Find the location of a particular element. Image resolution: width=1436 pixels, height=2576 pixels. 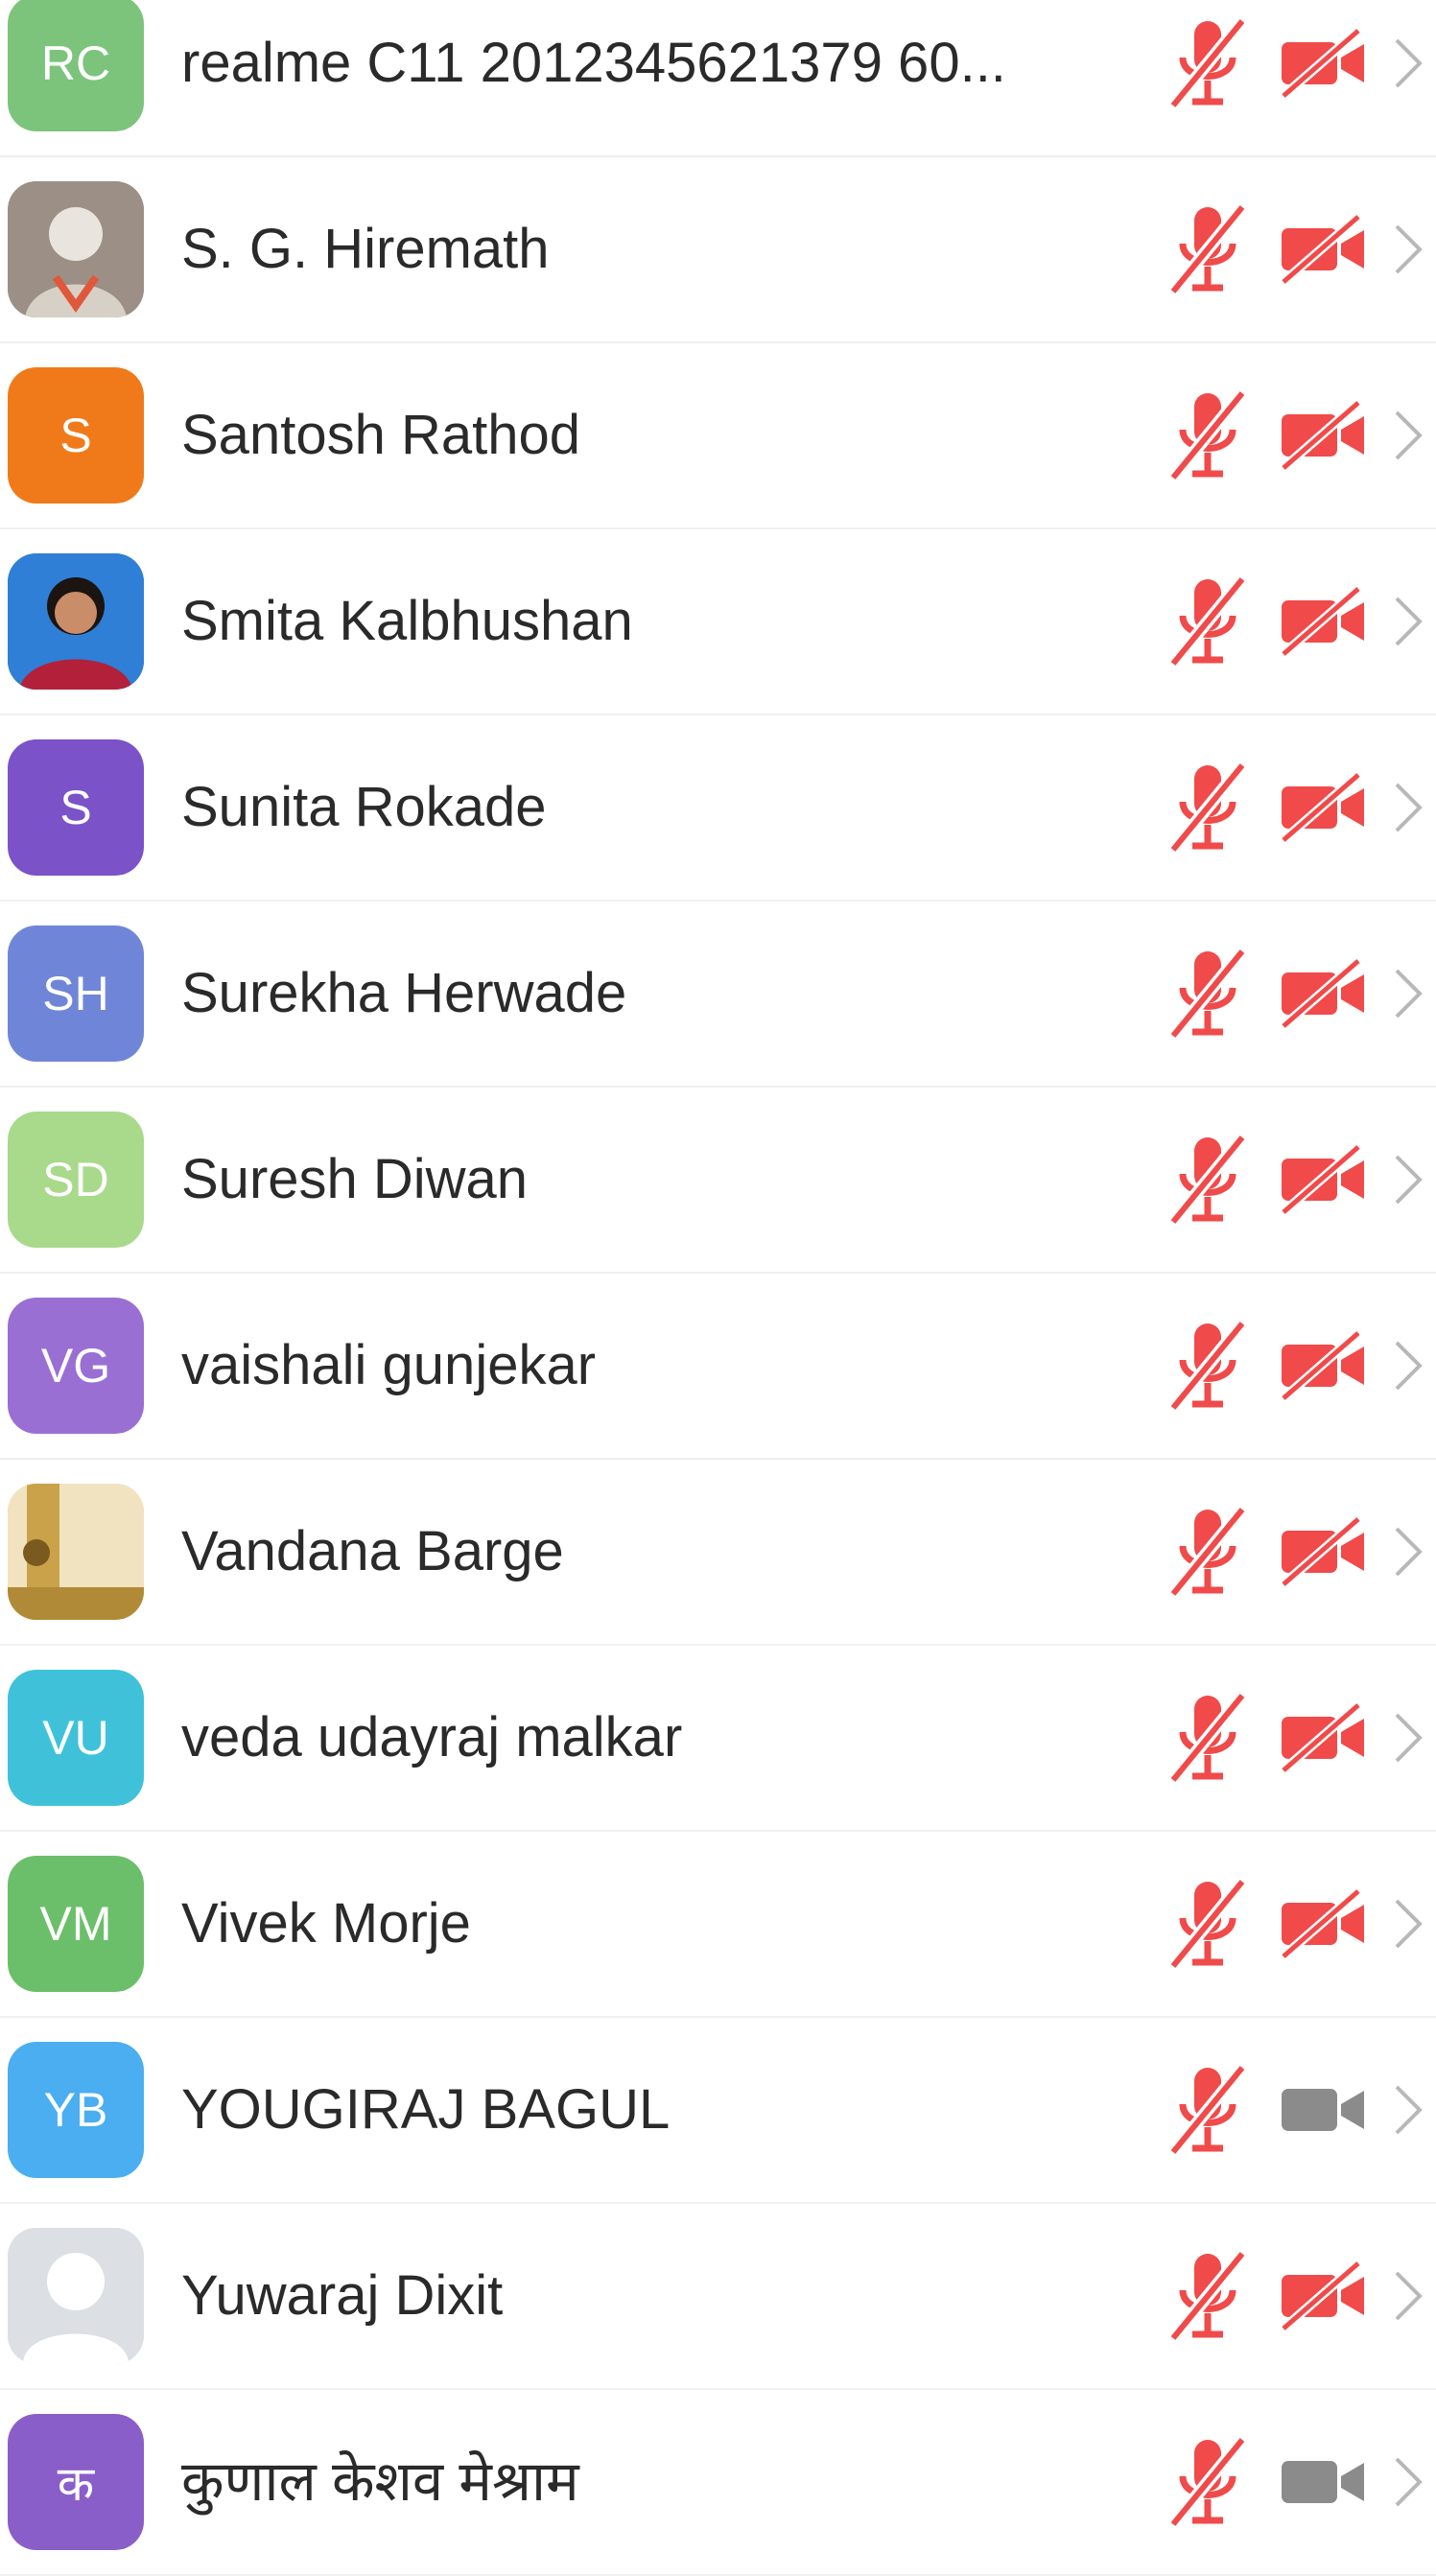

participant-row: YB YOUGIRAJ BAGUL is located at coordinates (718, 2111).